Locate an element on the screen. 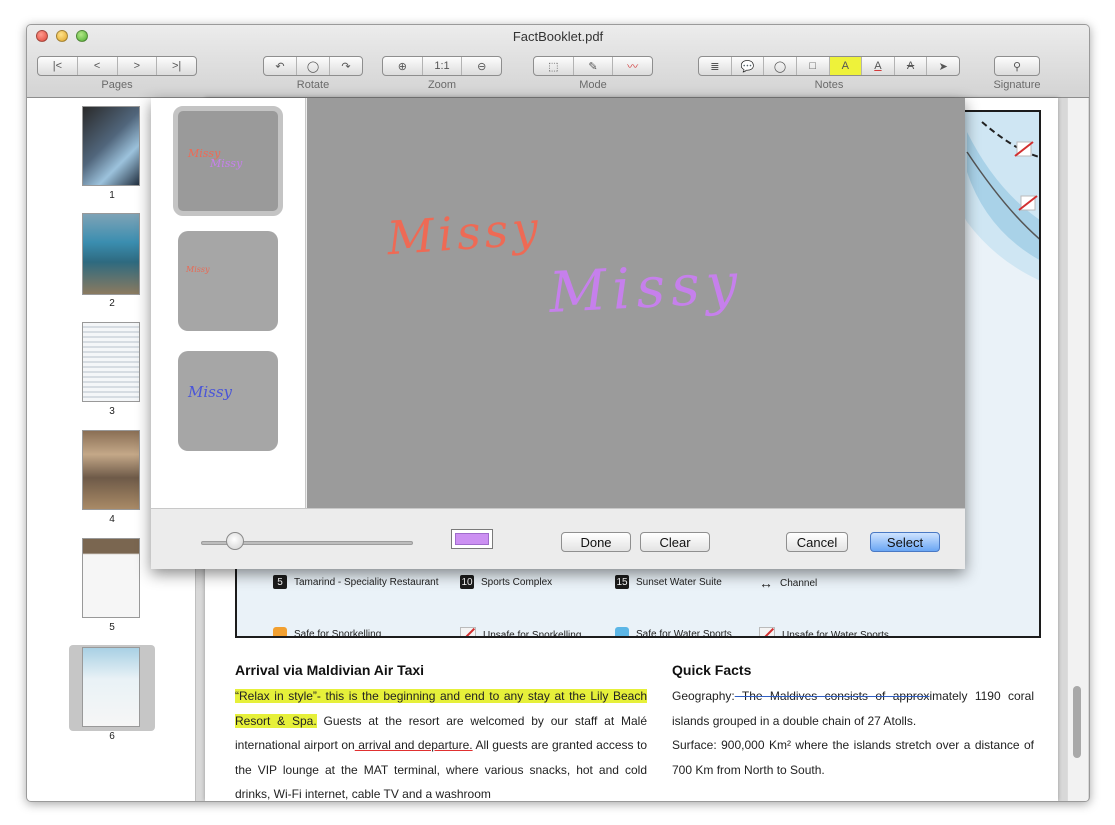  strikethrough-icon: A is located at coordinates (910, 66).